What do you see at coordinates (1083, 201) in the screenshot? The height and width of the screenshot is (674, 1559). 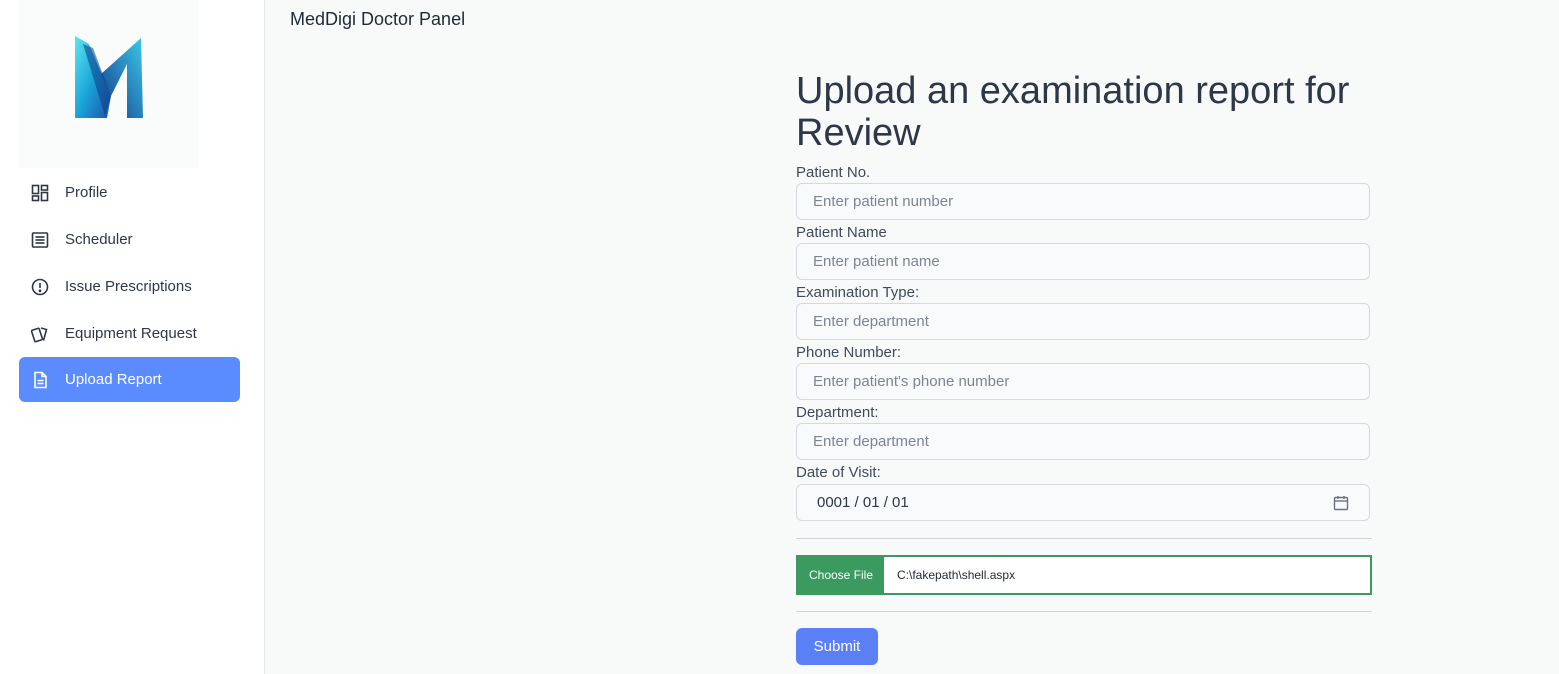 I see `patient-no-input` at bounding box center [1083, 201].